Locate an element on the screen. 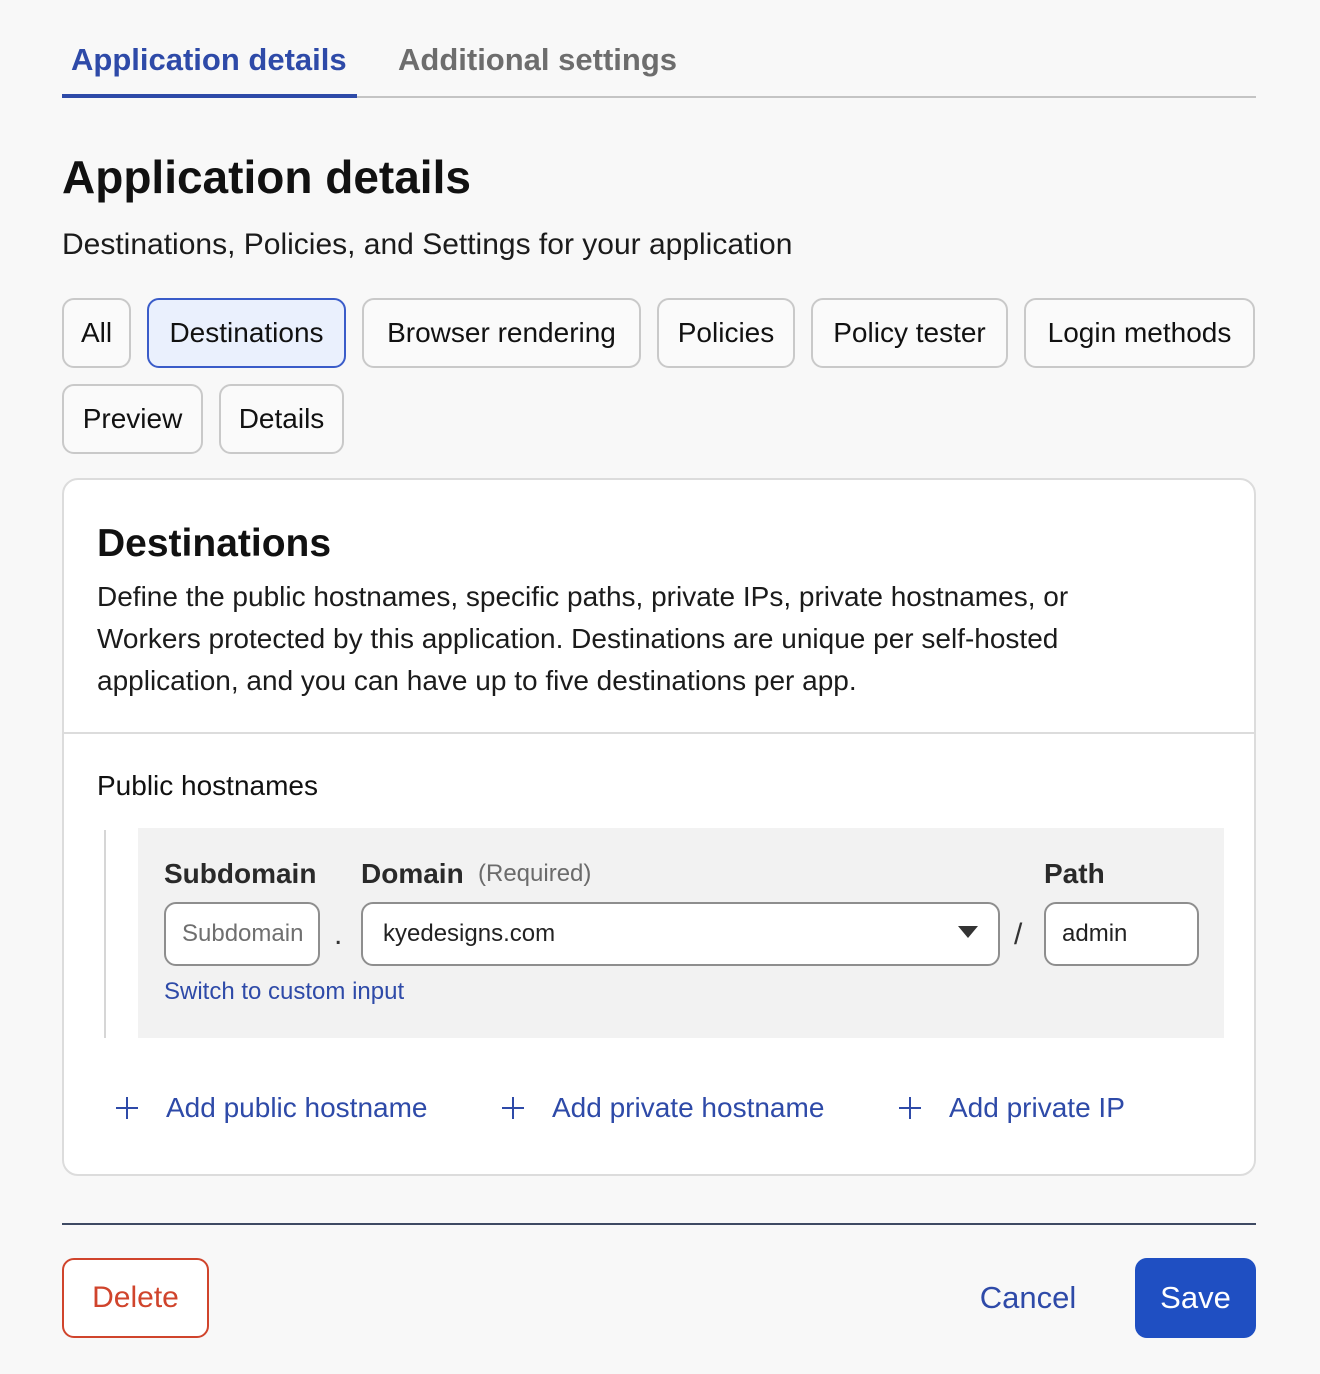 This screenshot has height=1374, width=1320. domain-required-hint: (Required) is located at coordinates (535, 873).